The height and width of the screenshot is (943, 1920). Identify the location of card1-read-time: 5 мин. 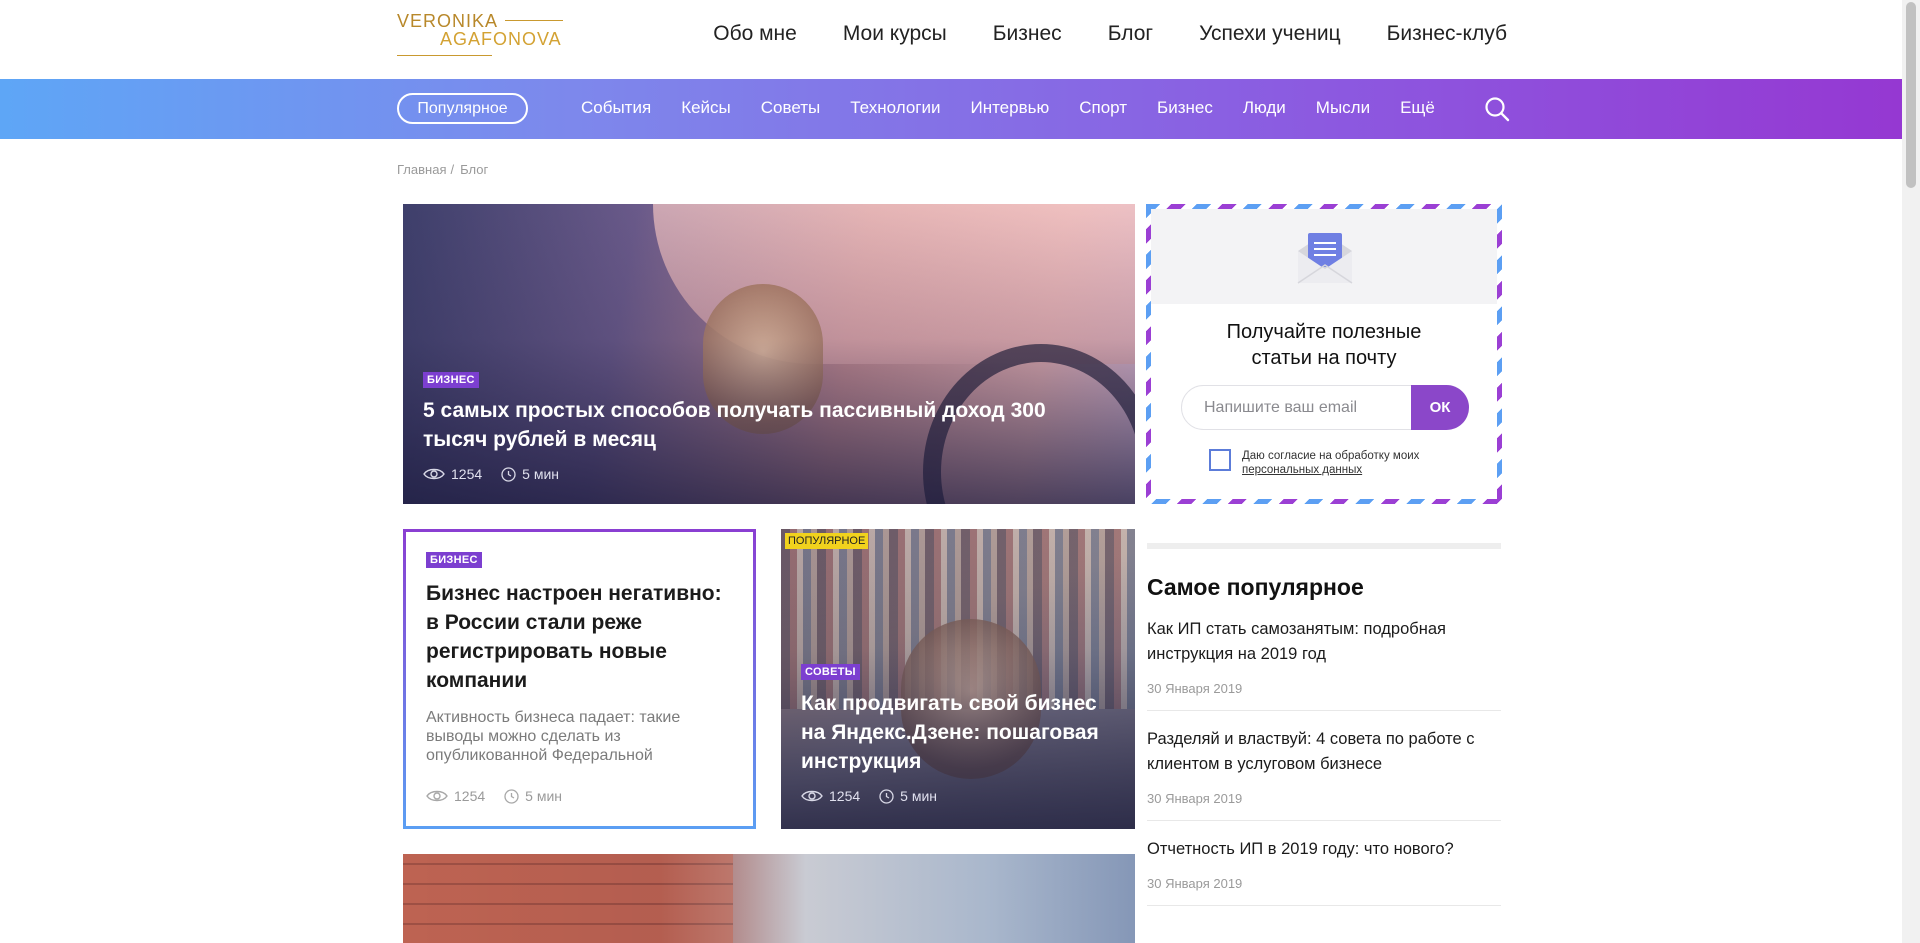
(544, 796).